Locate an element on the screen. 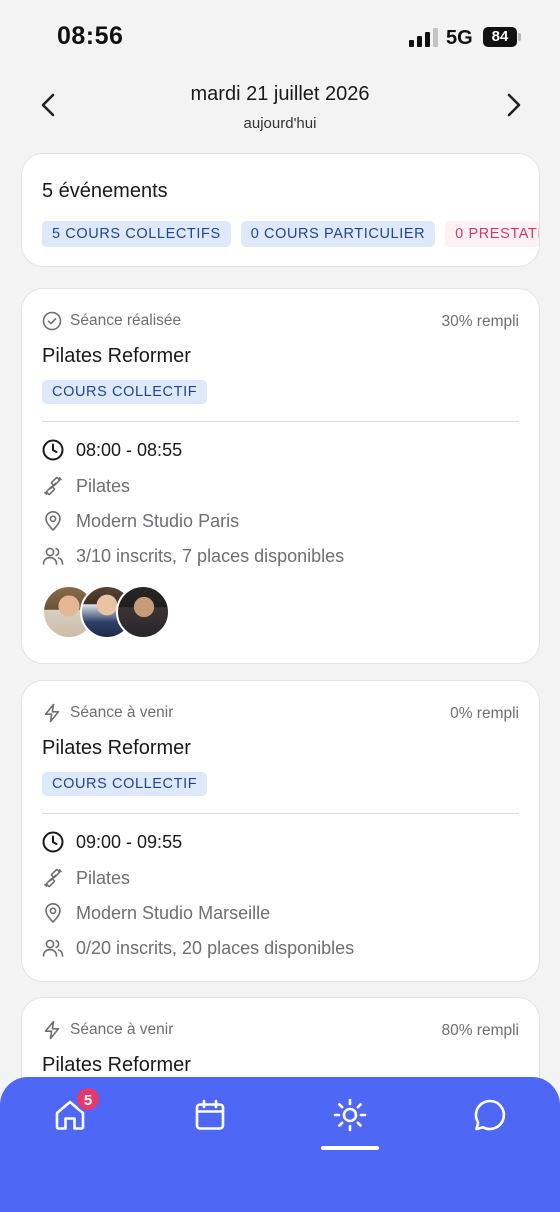  signal-icon is located at coordinates (423, 37).